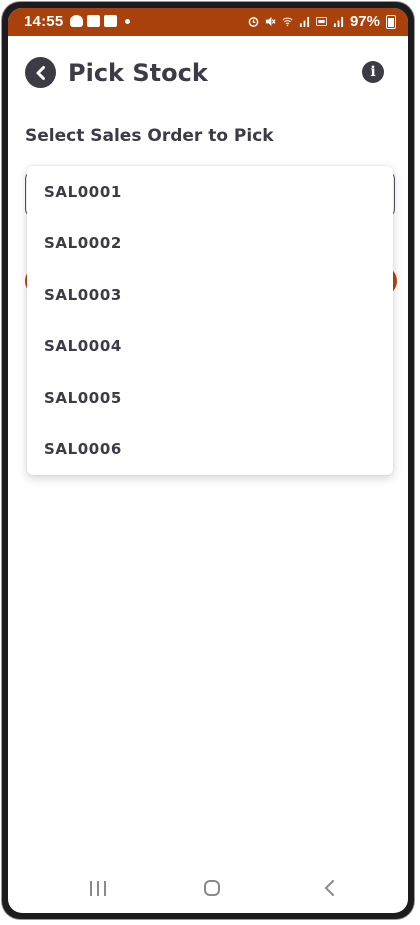  What do you see at coordinates (138, 73) in the screenshot?
I see `page-title: Pick Stock` at bounding box center [138, 73].